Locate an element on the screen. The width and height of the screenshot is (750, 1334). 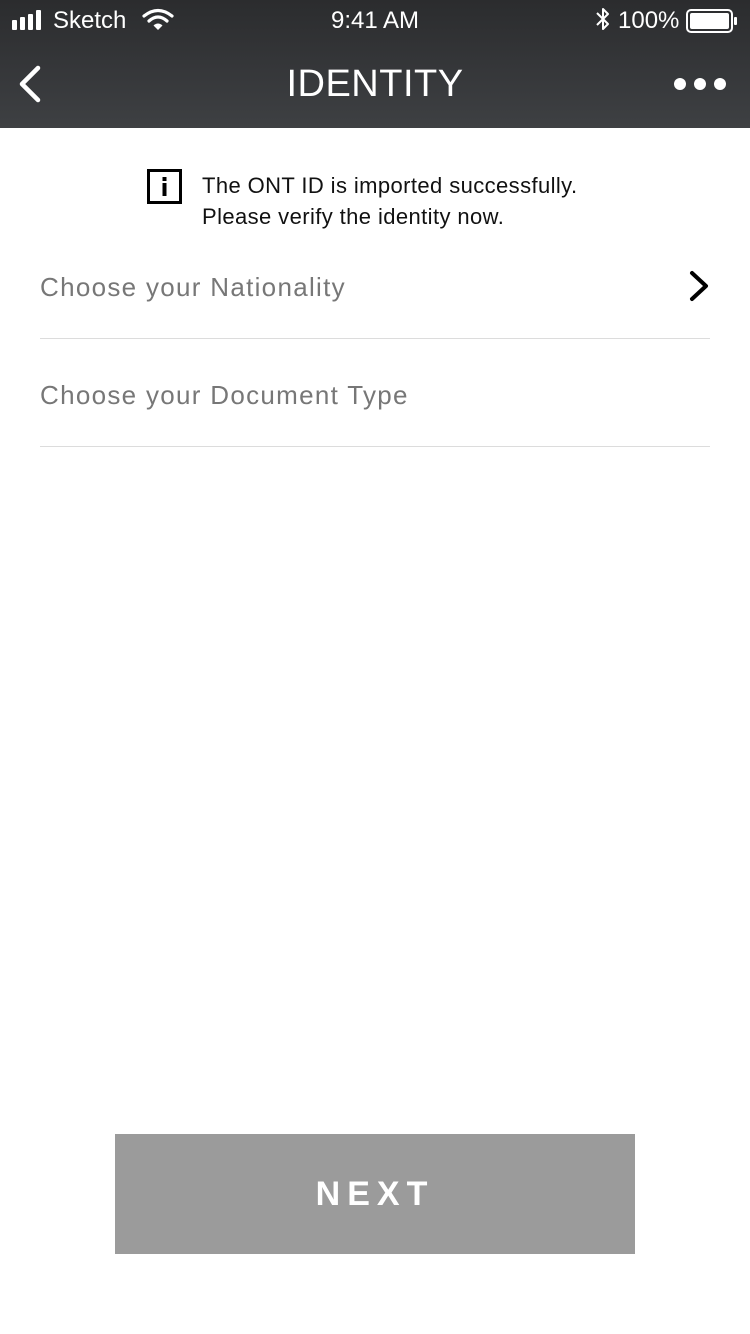
status-bar: Sketch 9:41 AM 100% is located at coordinates (375, 20).